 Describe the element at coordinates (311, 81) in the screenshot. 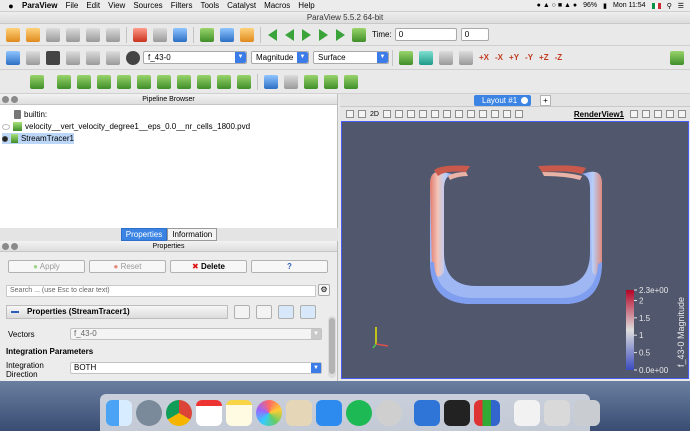

I see `select-points-icon` at that location.